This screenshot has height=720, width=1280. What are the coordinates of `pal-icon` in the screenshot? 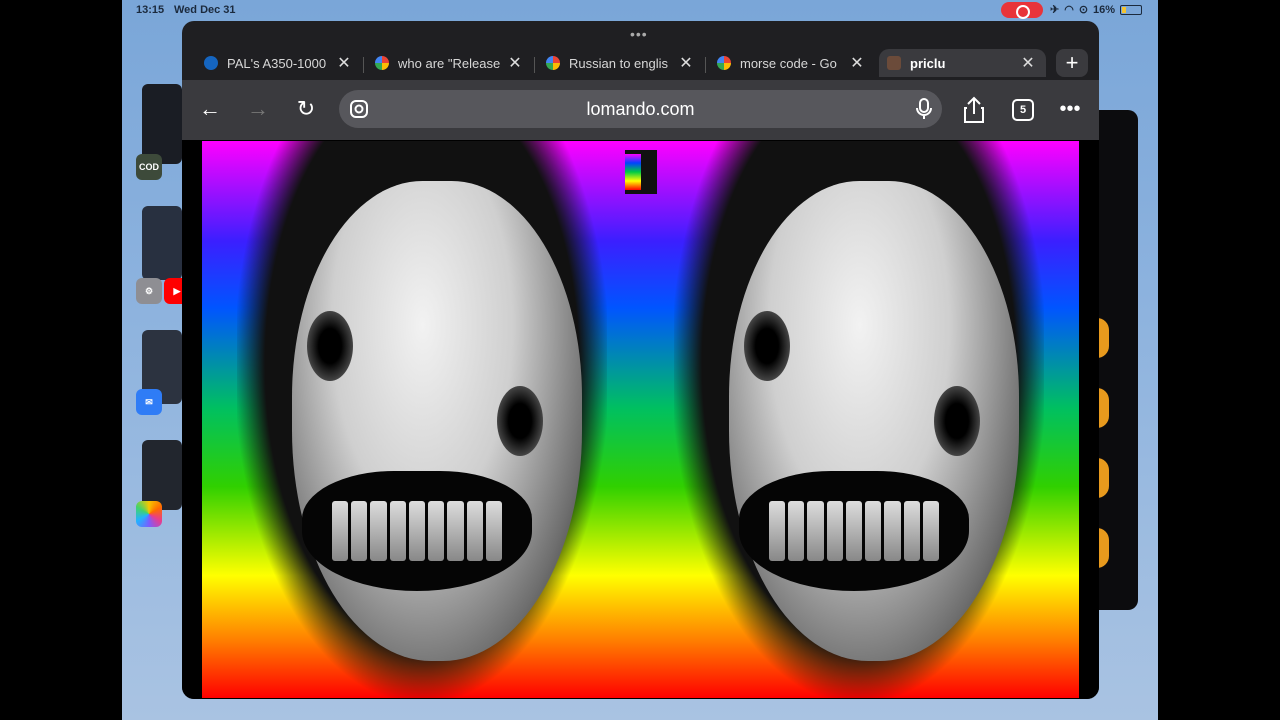 It's located at (211, 63).